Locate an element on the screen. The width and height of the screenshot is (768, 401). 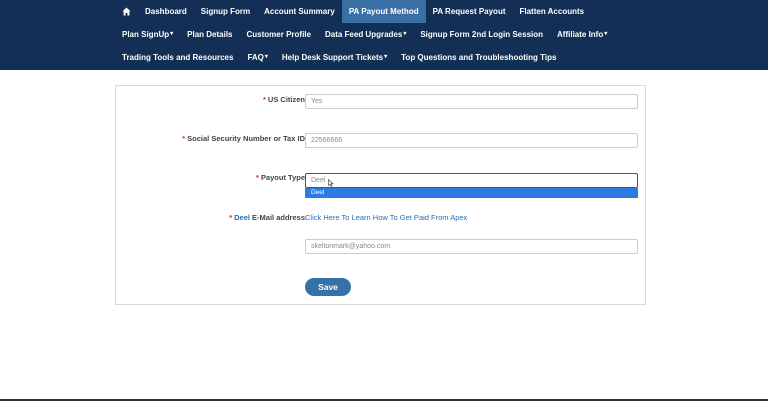
nav-top-questions: Top Questions and Troubleshooting Tips is located at coordinates (478, 57).